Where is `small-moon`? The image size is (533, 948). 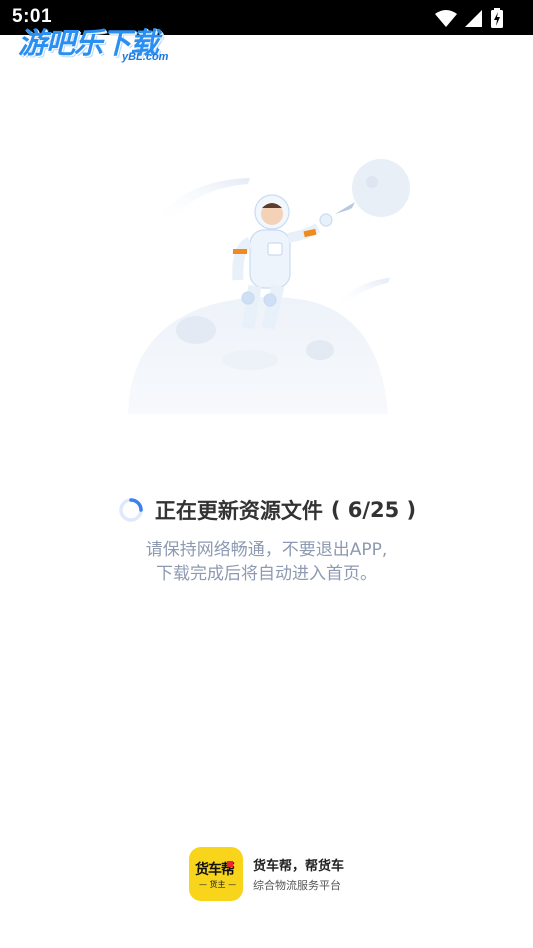
small-moon is located at coordinates (381, 188).